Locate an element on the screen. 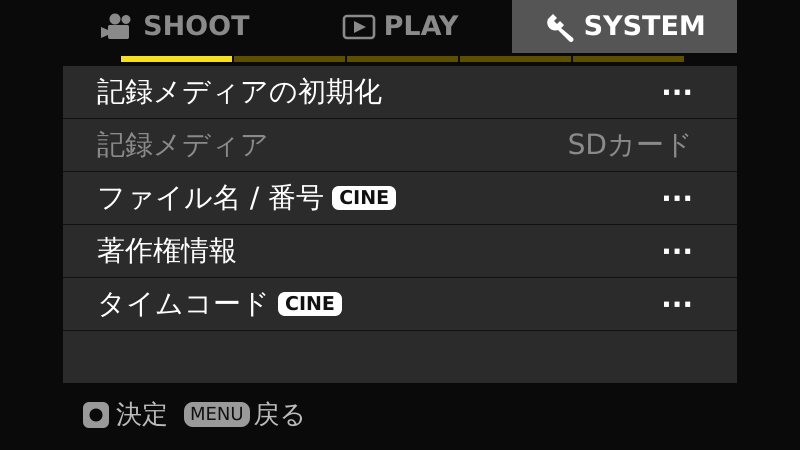 This screenshot has width=800, height=450. play-icon is located at coordinates (359, 26).